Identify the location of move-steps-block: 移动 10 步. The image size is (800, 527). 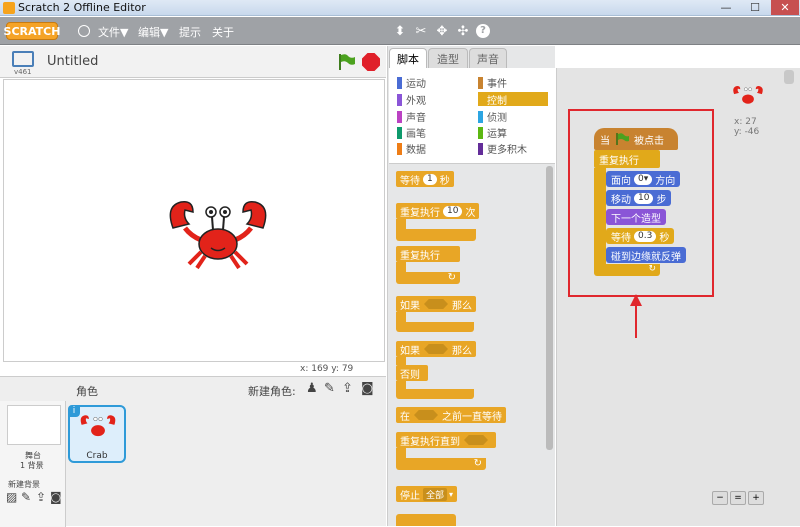
(639, 198).